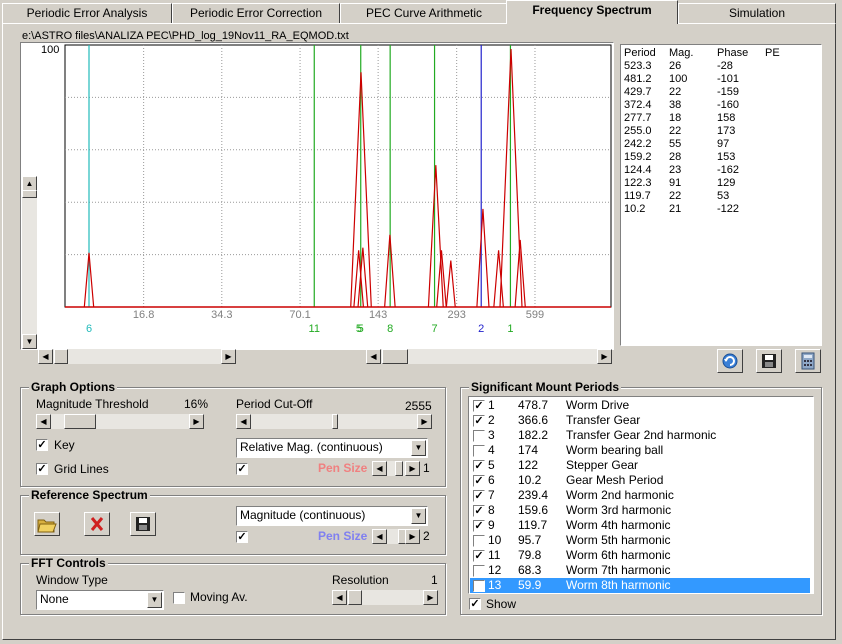 This screenshot has width=842, height=644. What do you see at coordinates (675, 92) in the screenshot?
I see `peaks-cell: 22` at bounding box center [675, 92].